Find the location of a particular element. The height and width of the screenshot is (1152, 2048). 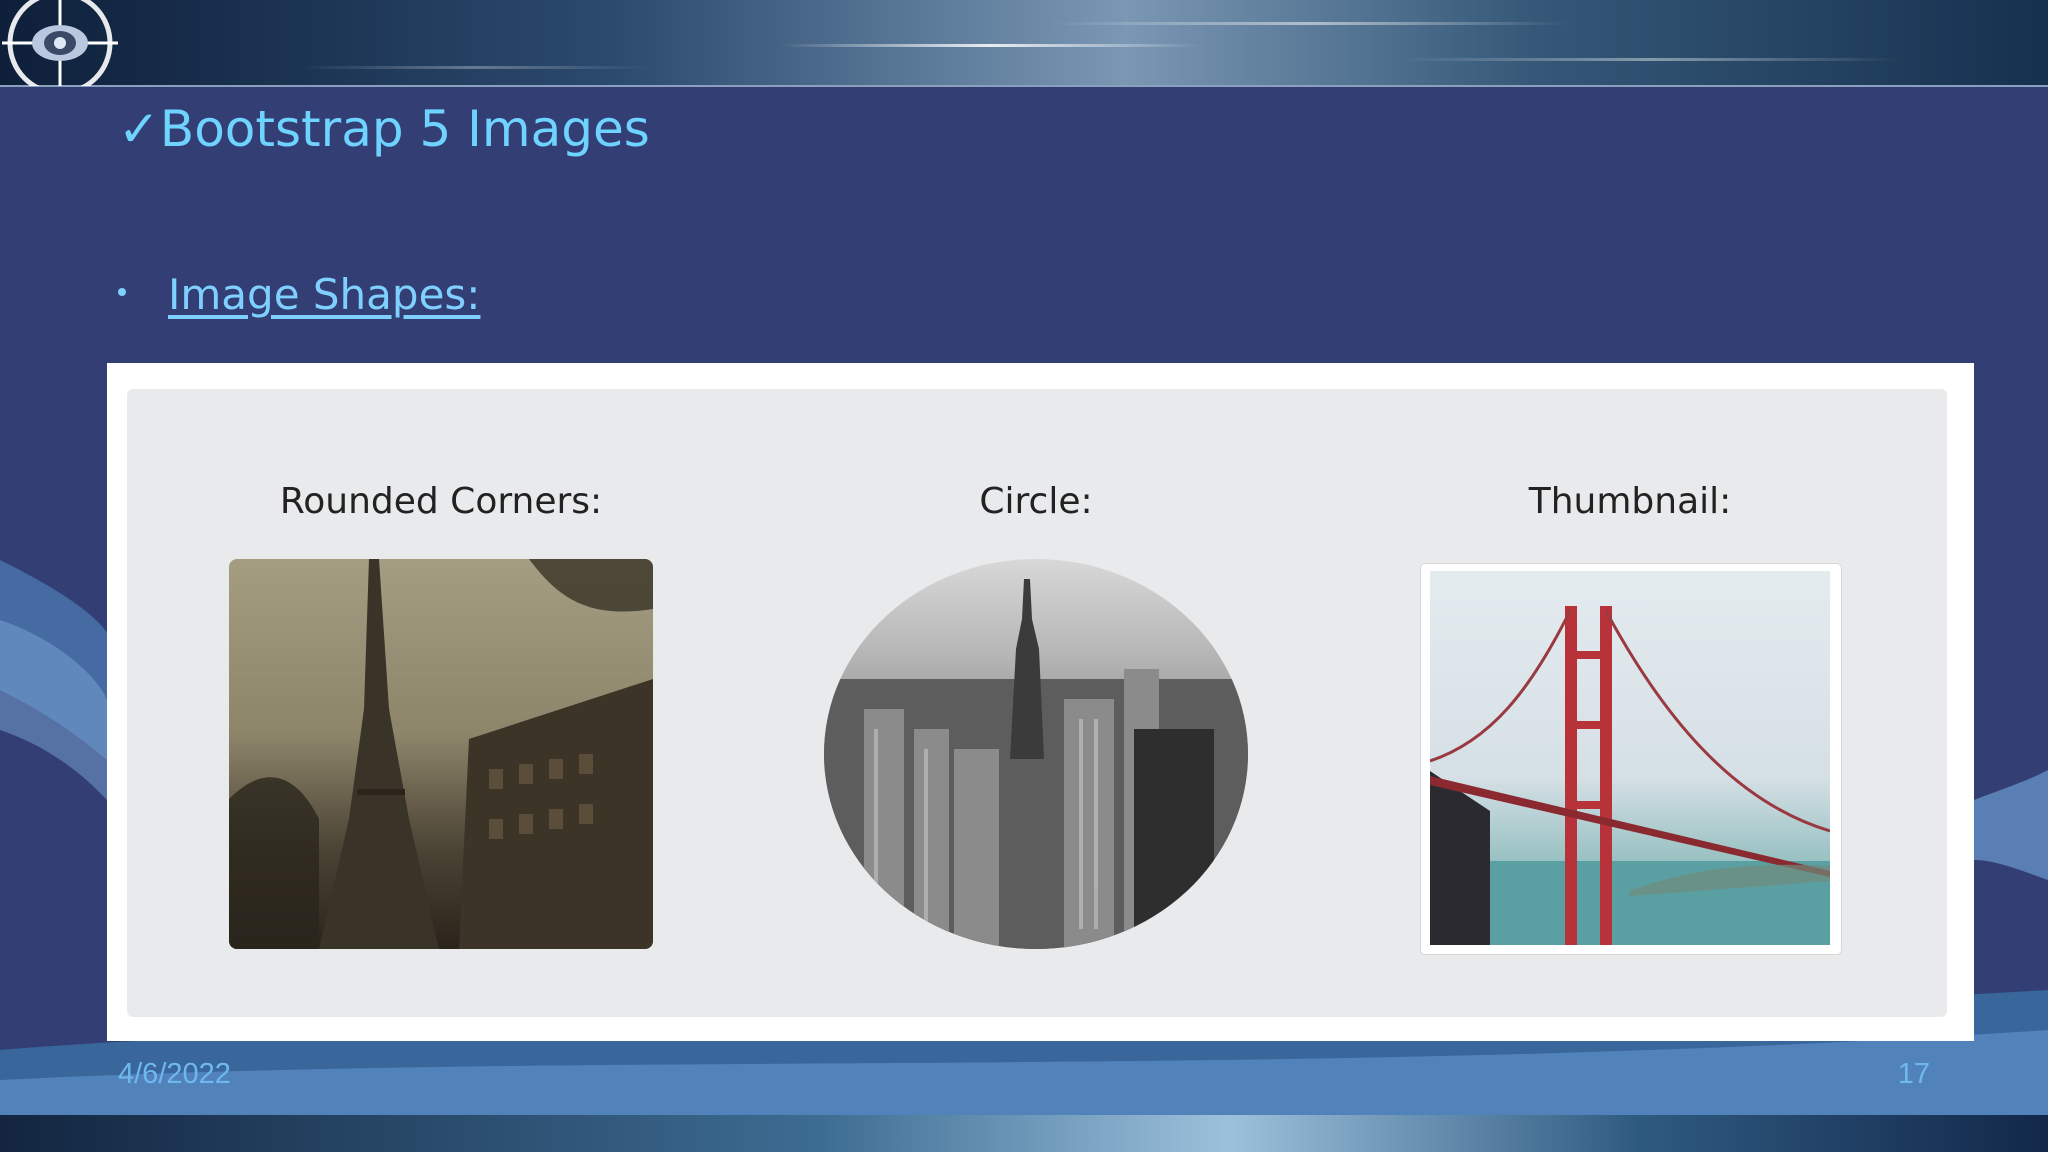

caption-rounded-corners: Rounded Corners: is located at coordinates (441, 501).